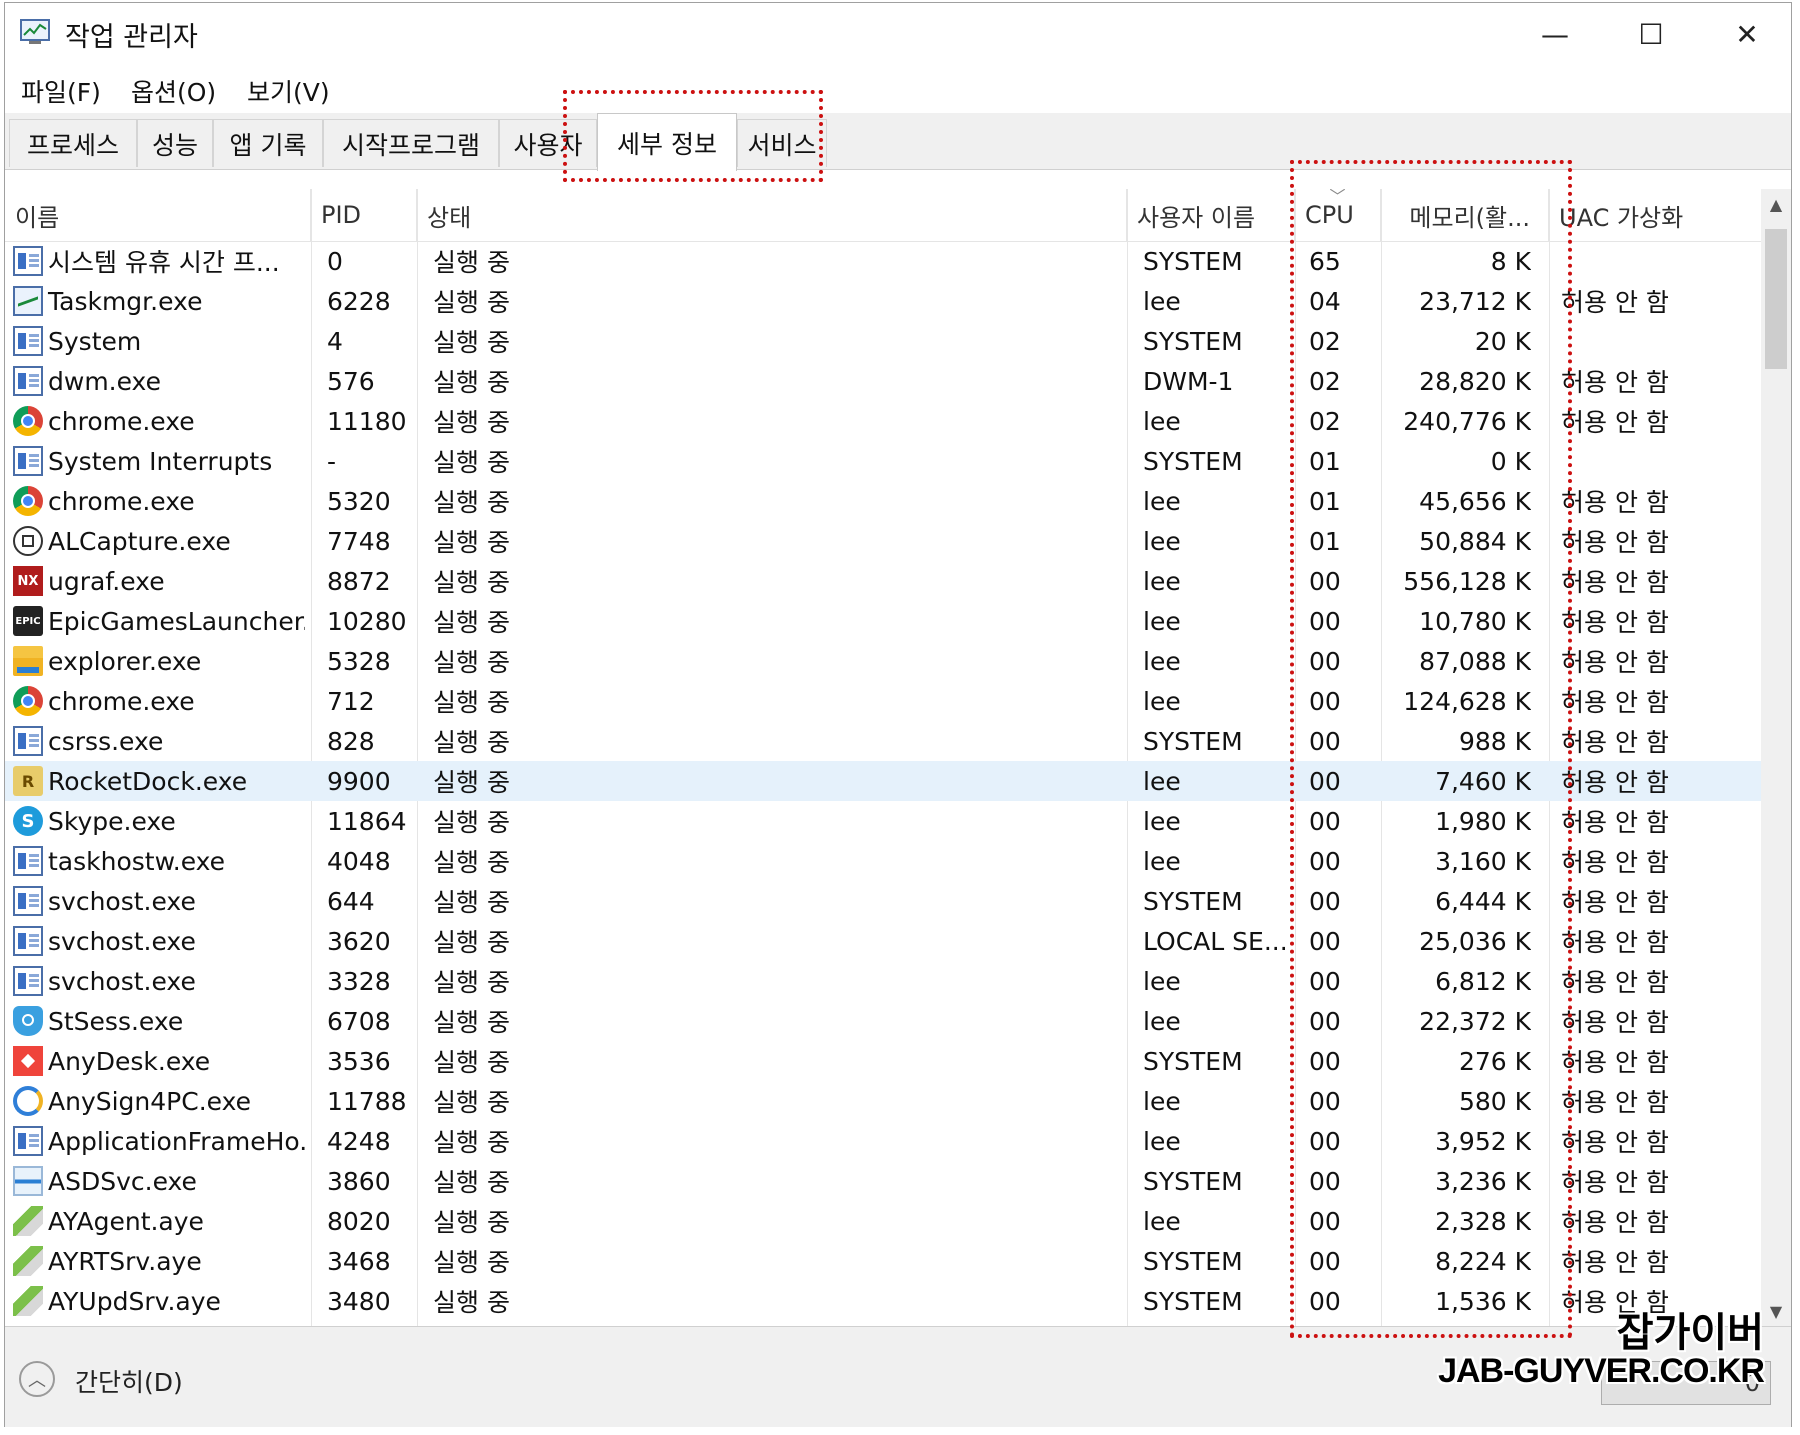 The image size is (1800, 1435). What do you see at coordinates (883, 821) in the screenshot?
I see `table-row: S Skype.exe 11864 실행 중 lee 00 1,980 K 허용 안 함` at bounding box center [883, 821].